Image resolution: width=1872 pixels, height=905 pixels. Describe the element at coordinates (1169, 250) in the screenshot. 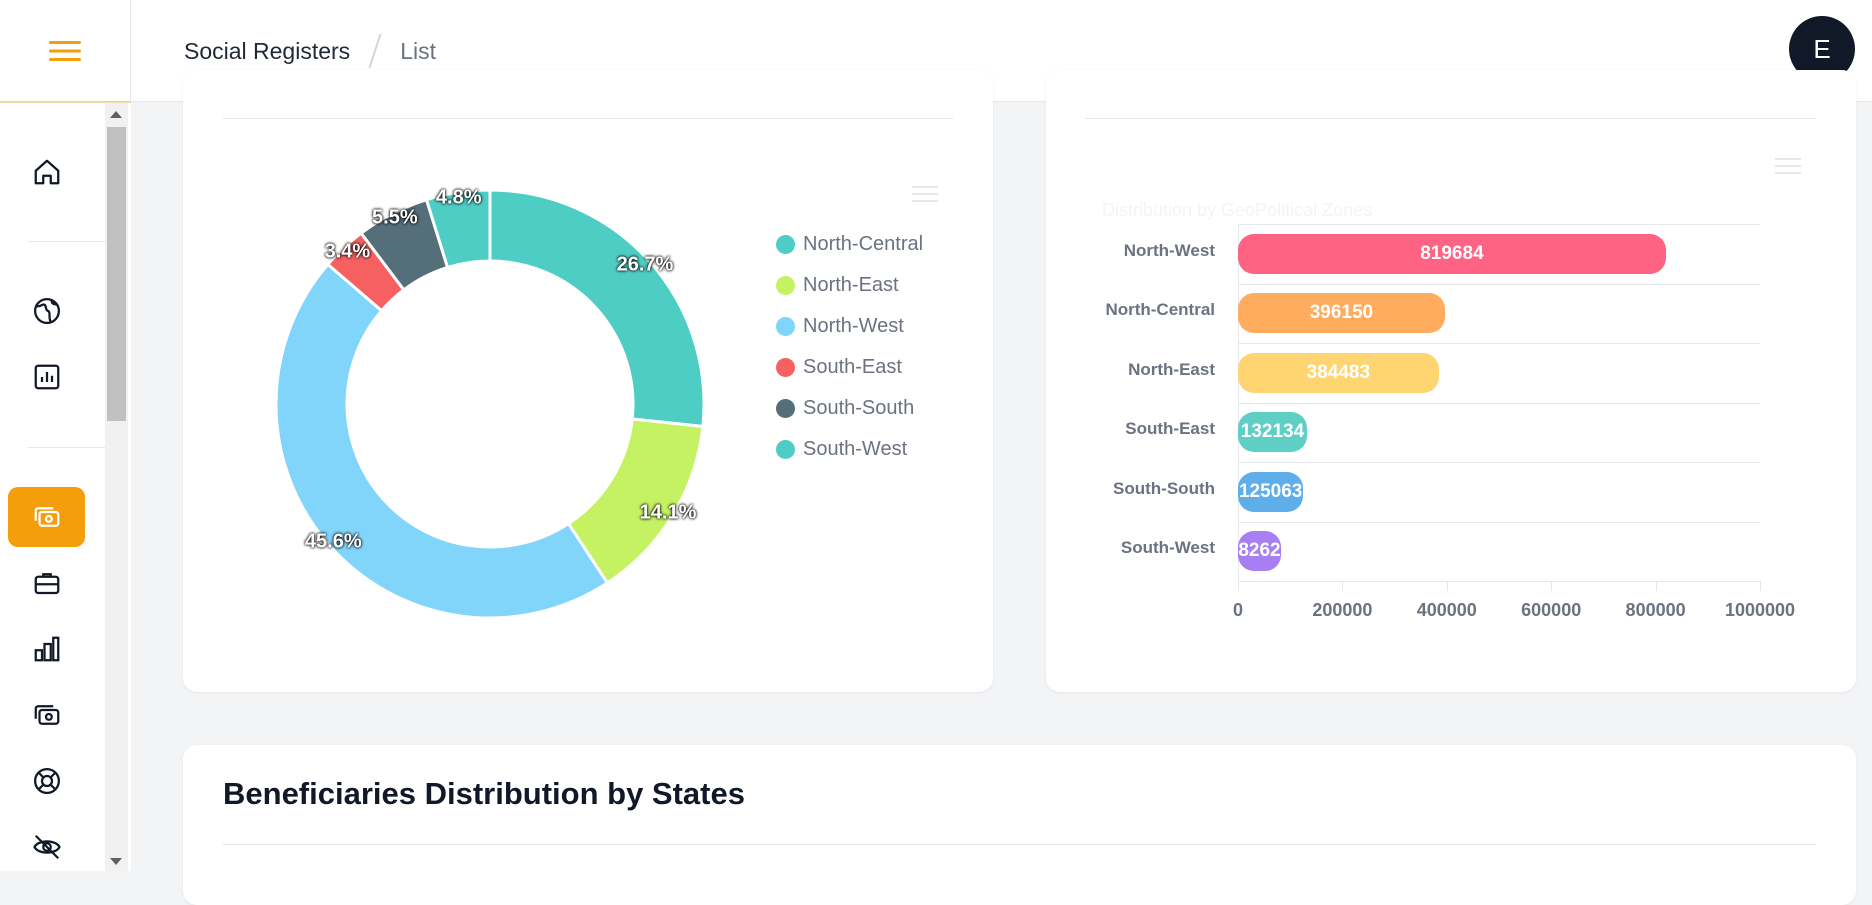

I see `y-category-label: North-West` at that location.